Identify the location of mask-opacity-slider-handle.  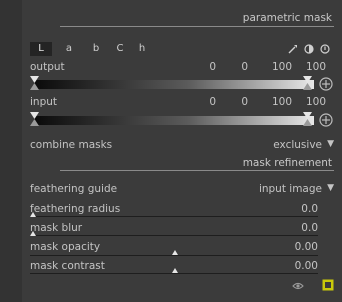
(175, 252).